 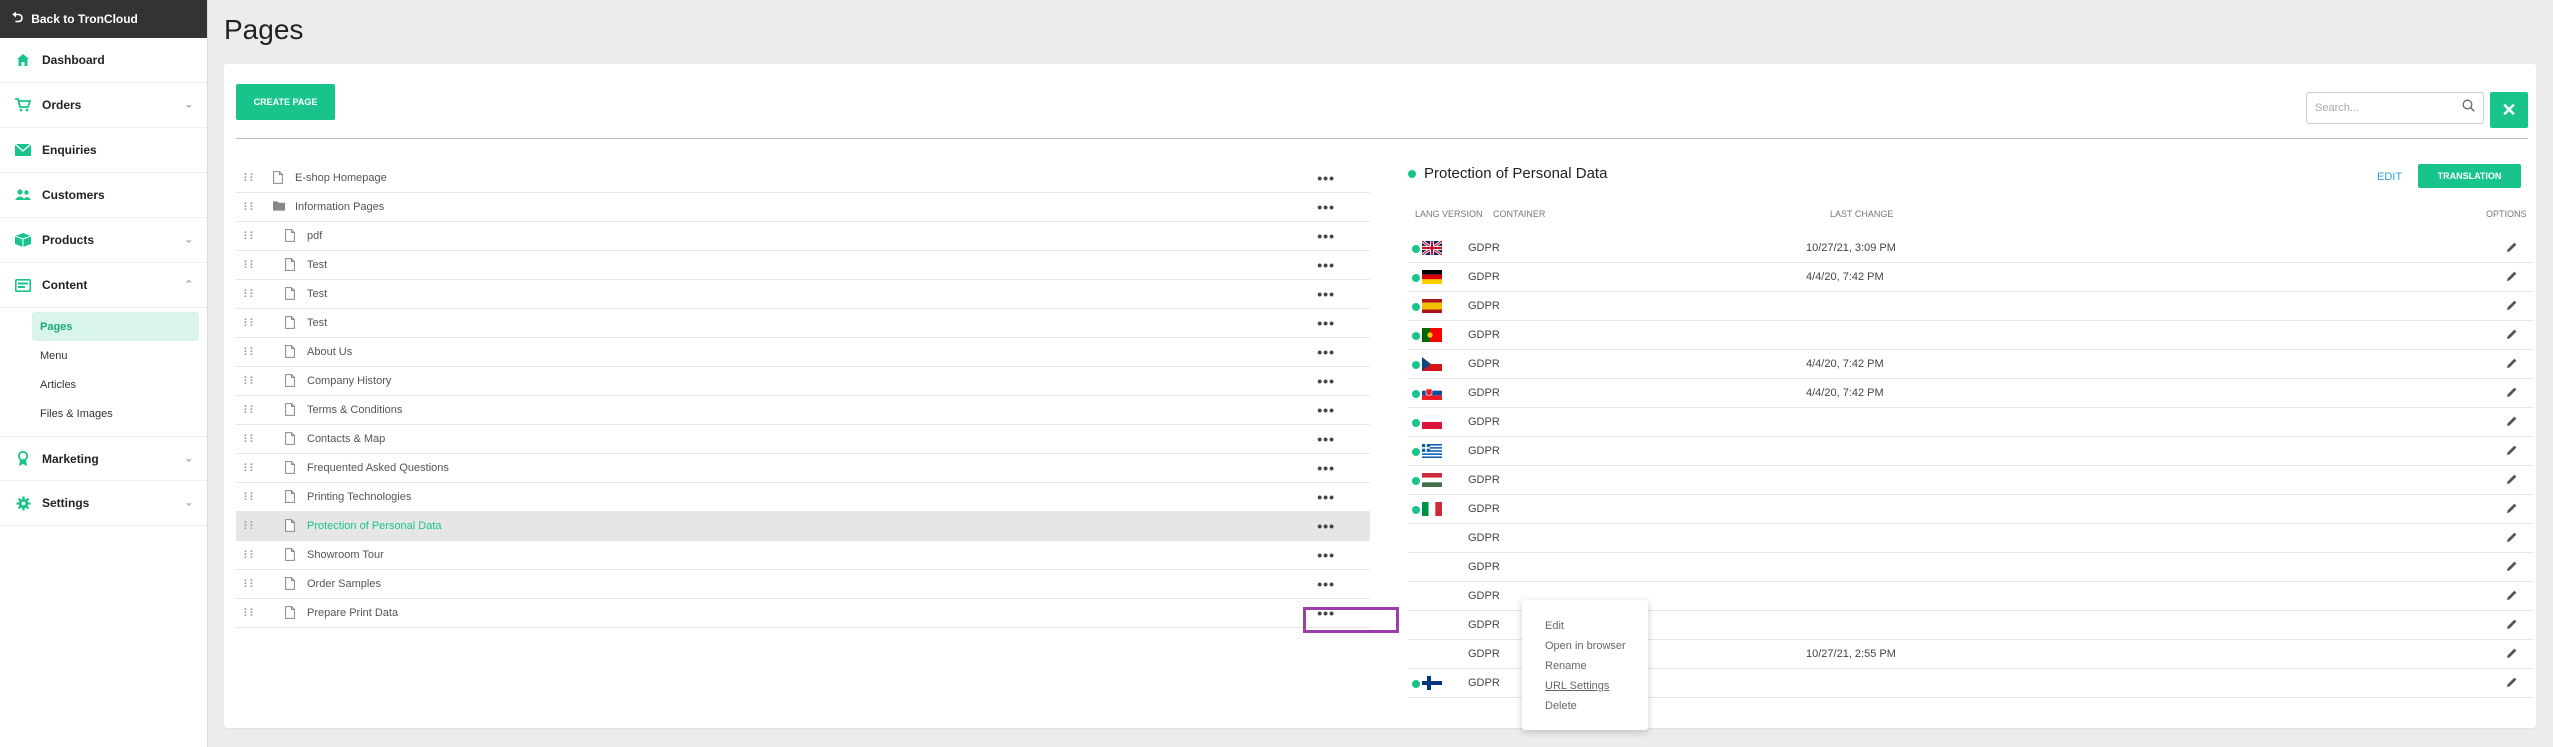 What do you see at coordinates (2509, 110) in the screenshot?
I see `close-button: ✕` at bounding box center [2509, 110].